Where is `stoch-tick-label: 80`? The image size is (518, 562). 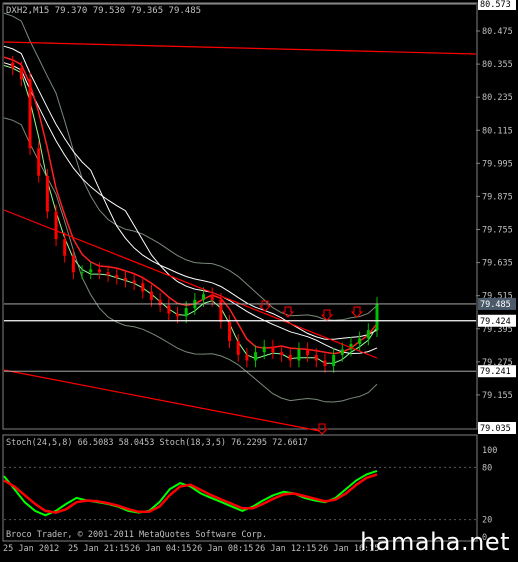 stoch-tick-label: 80 is located at coordinates (487, 468).